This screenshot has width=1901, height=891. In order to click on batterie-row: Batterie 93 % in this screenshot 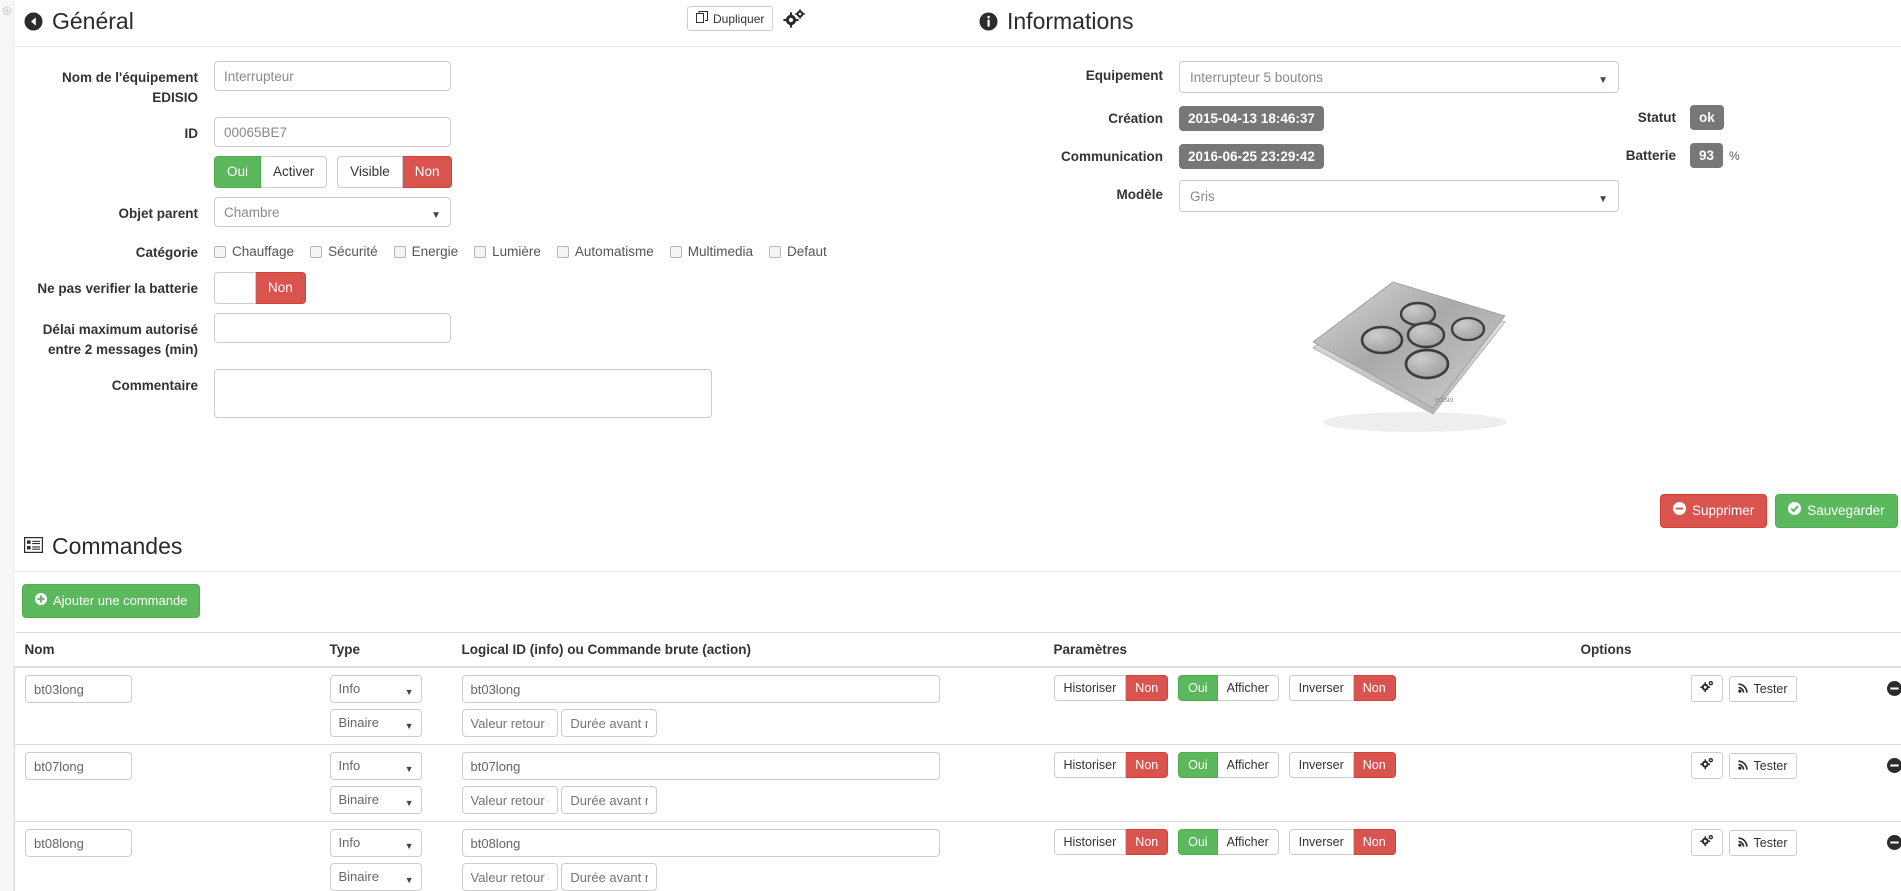, I will do `click(1665, 155)`.